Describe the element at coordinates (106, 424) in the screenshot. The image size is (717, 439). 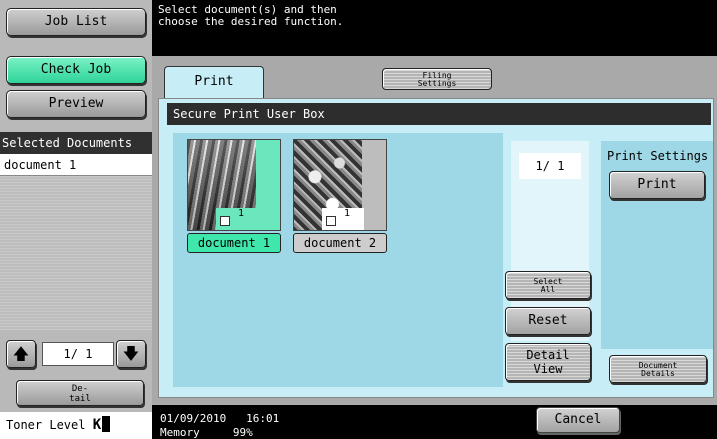
I see `toner-bar-icon` at that location.